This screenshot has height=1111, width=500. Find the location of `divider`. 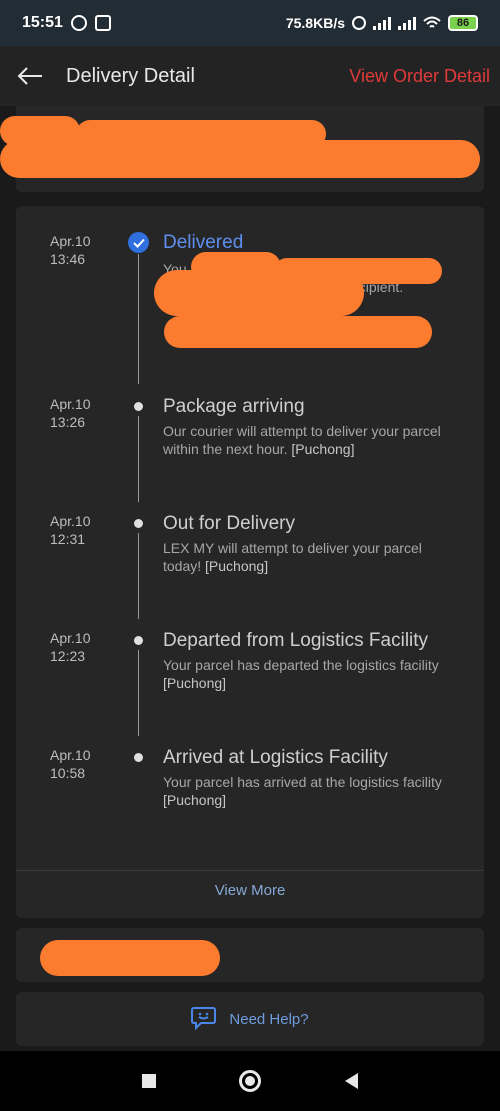

divider is located at coordinates (250, 870).